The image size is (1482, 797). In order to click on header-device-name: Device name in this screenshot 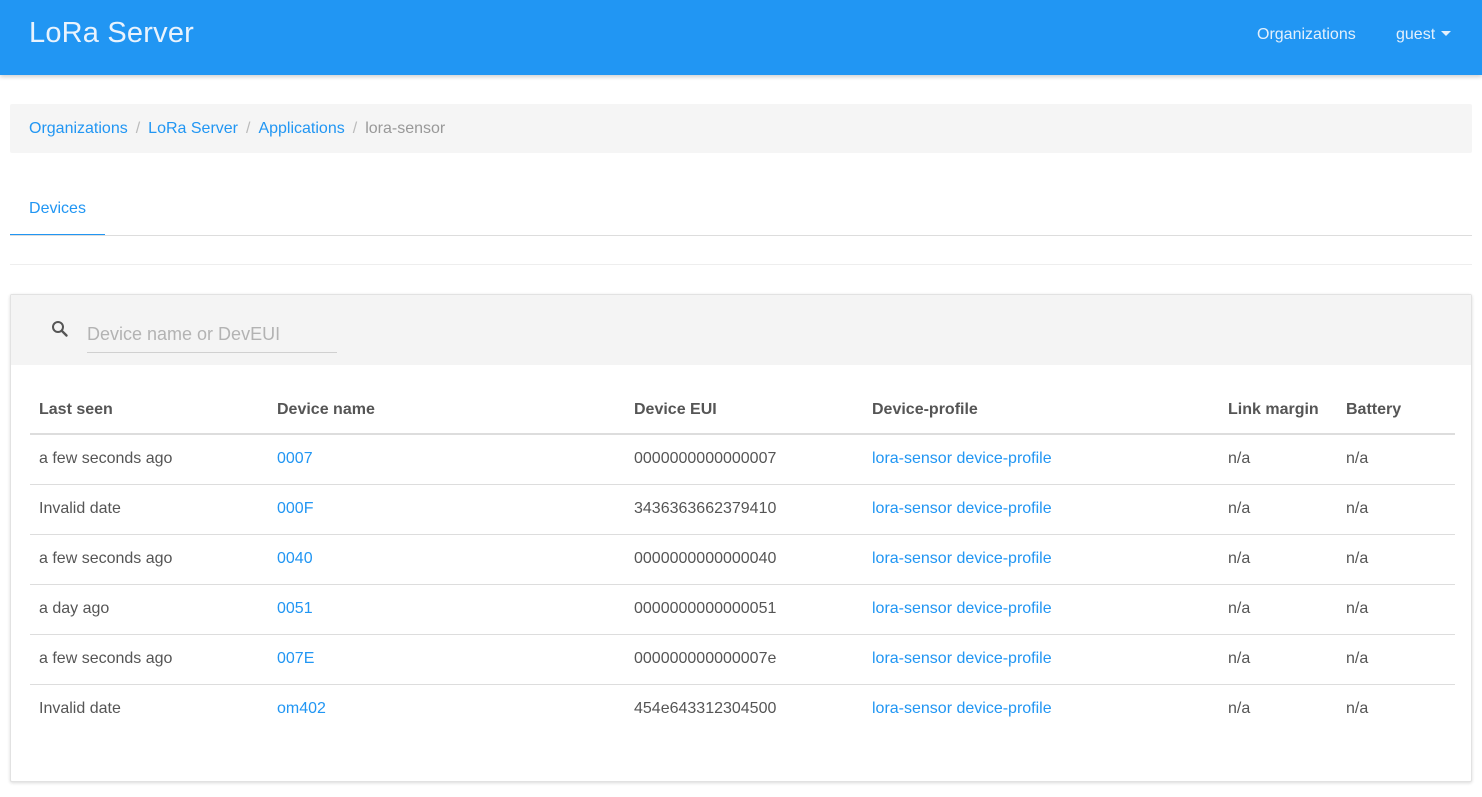, I will do `click(446, 410)`.